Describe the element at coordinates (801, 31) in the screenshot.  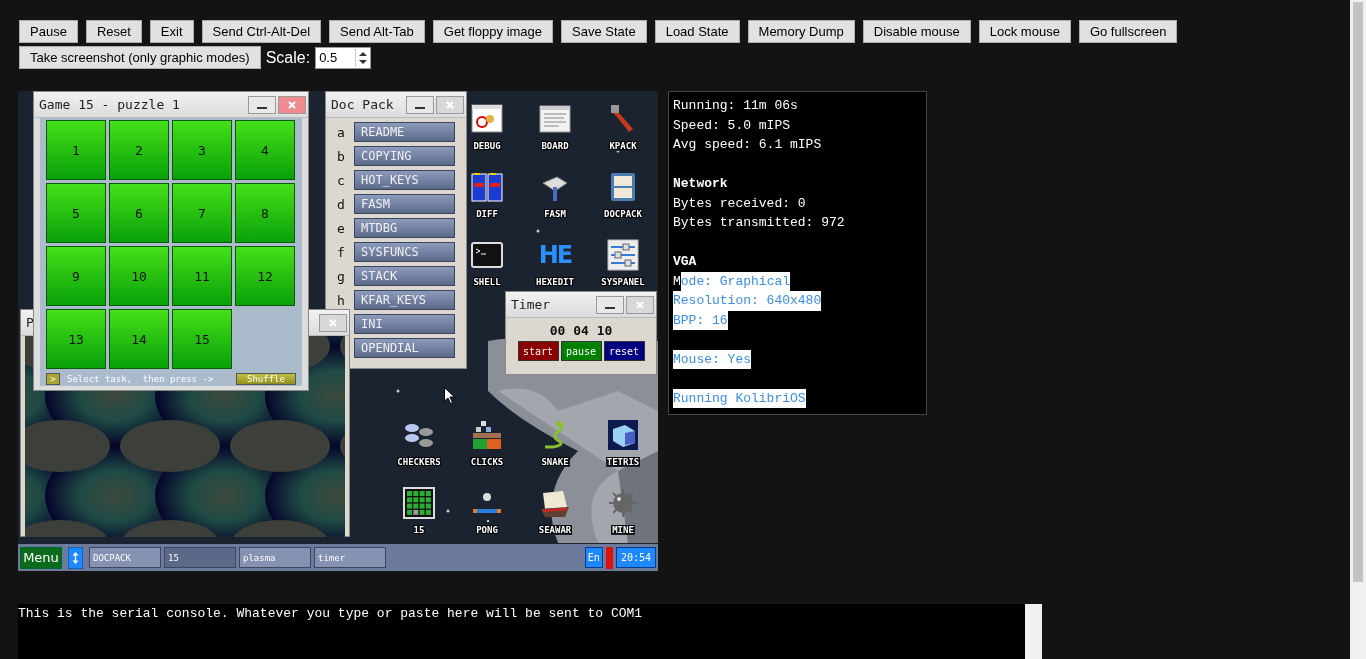
I see `toolbar-button: Memory Dump` at that location.